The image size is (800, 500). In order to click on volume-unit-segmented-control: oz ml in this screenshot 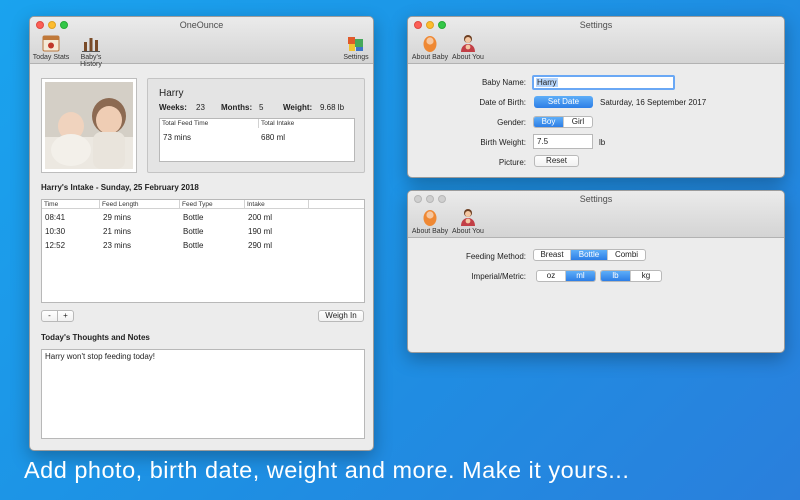, I will do `click(566, 276)`.